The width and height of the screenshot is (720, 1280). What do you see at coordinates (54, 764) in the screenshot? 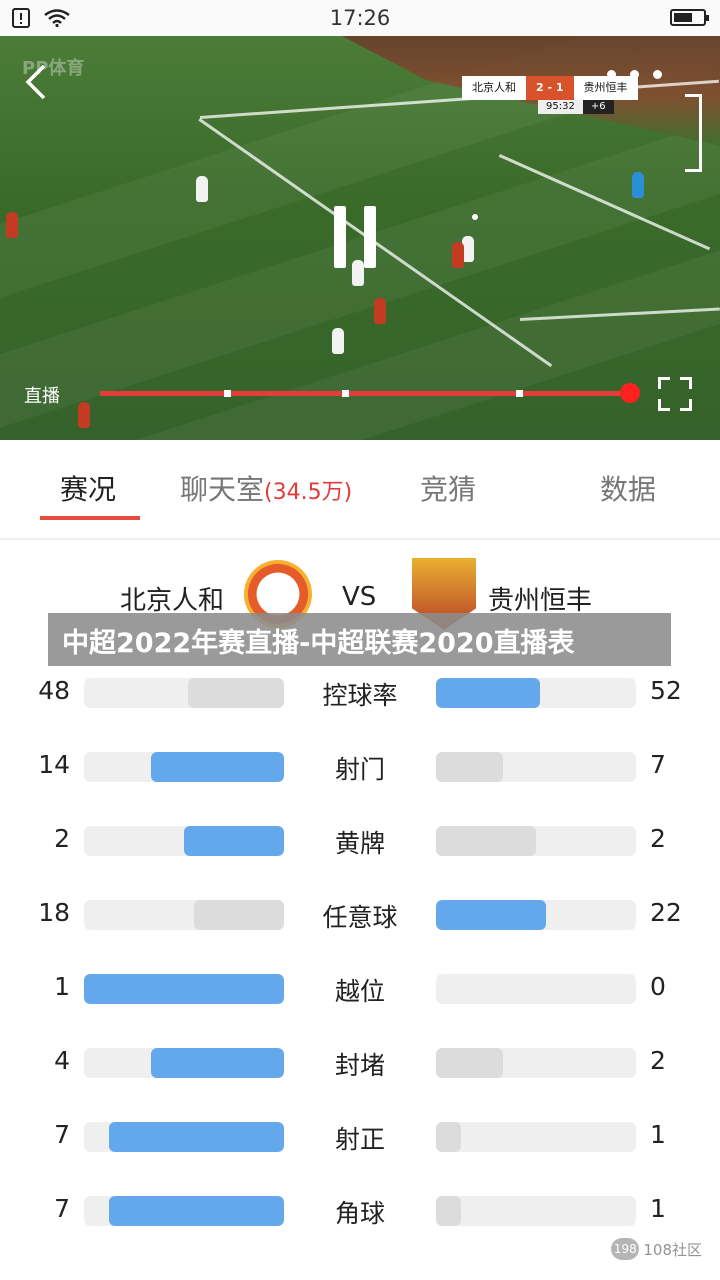
I see `stat-home-value: 14` at bounding box center [54, 764].